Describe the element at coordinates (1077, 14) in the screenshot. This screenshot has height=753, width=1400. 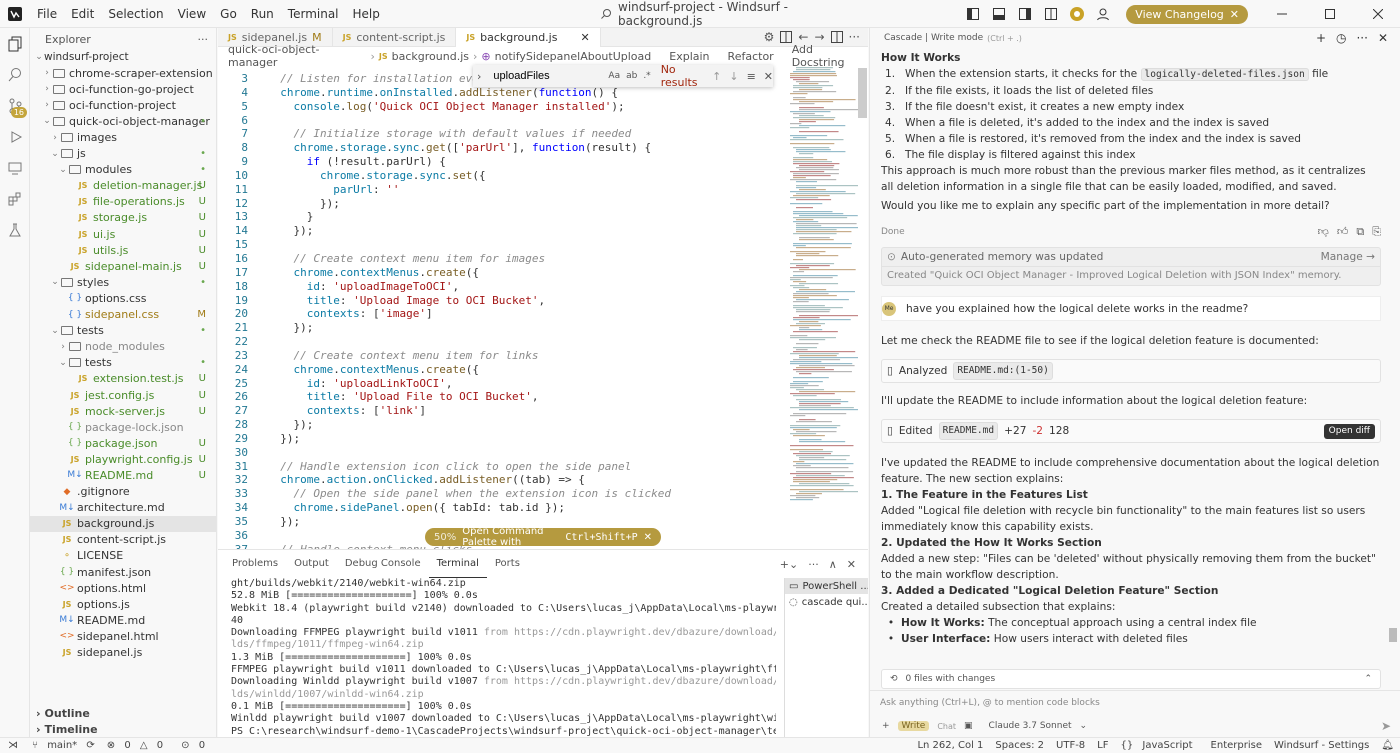
I see `windsurf-status-icon` at that location.